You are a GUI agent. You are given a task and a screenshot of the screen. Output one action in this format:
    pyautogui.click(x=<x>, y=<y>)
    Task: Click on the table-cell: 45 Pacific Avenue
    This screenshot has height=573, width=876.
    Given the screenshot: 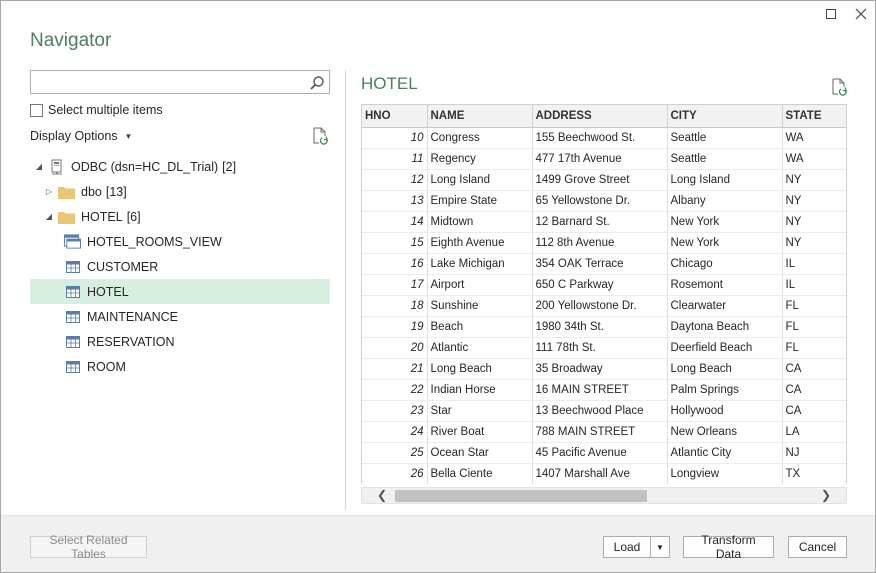 What is the action you would take?
    pyautogui.click(x=600, y=453)
    